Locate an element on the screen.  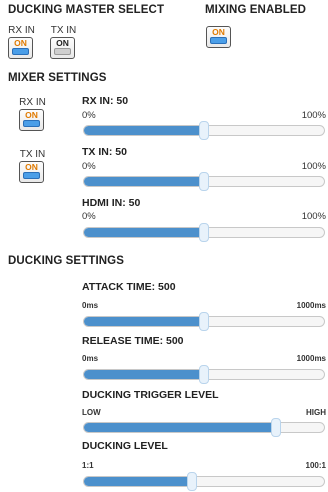
ducking-settings-title: DUCKING SETTINGS is located at coordinates (66, 261).